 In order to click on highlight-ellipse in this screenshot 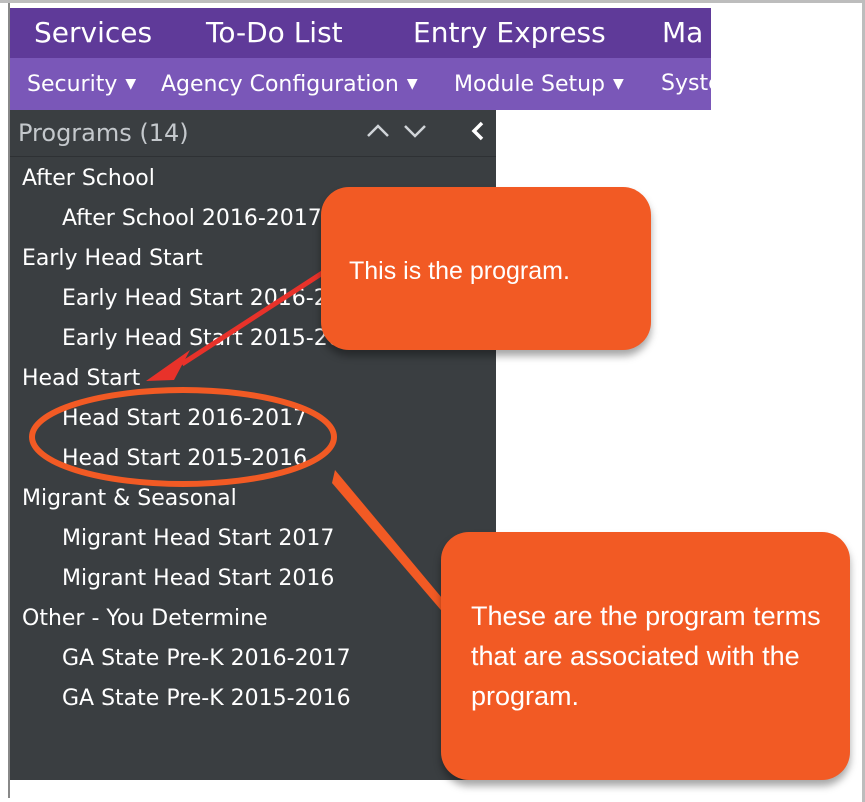, I will do `click(183, 437)`.